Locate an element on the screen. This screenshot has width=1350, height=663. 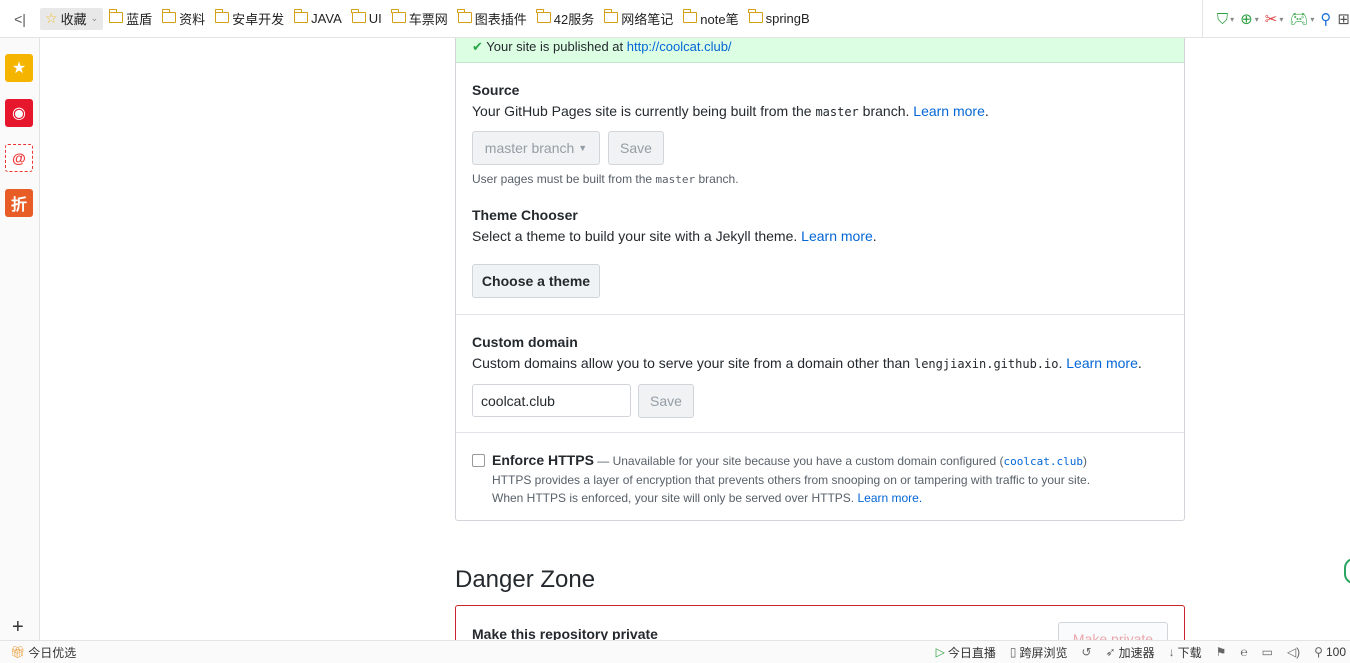
gift-icon: 🎁︎ is located at coordinates (18, 652).